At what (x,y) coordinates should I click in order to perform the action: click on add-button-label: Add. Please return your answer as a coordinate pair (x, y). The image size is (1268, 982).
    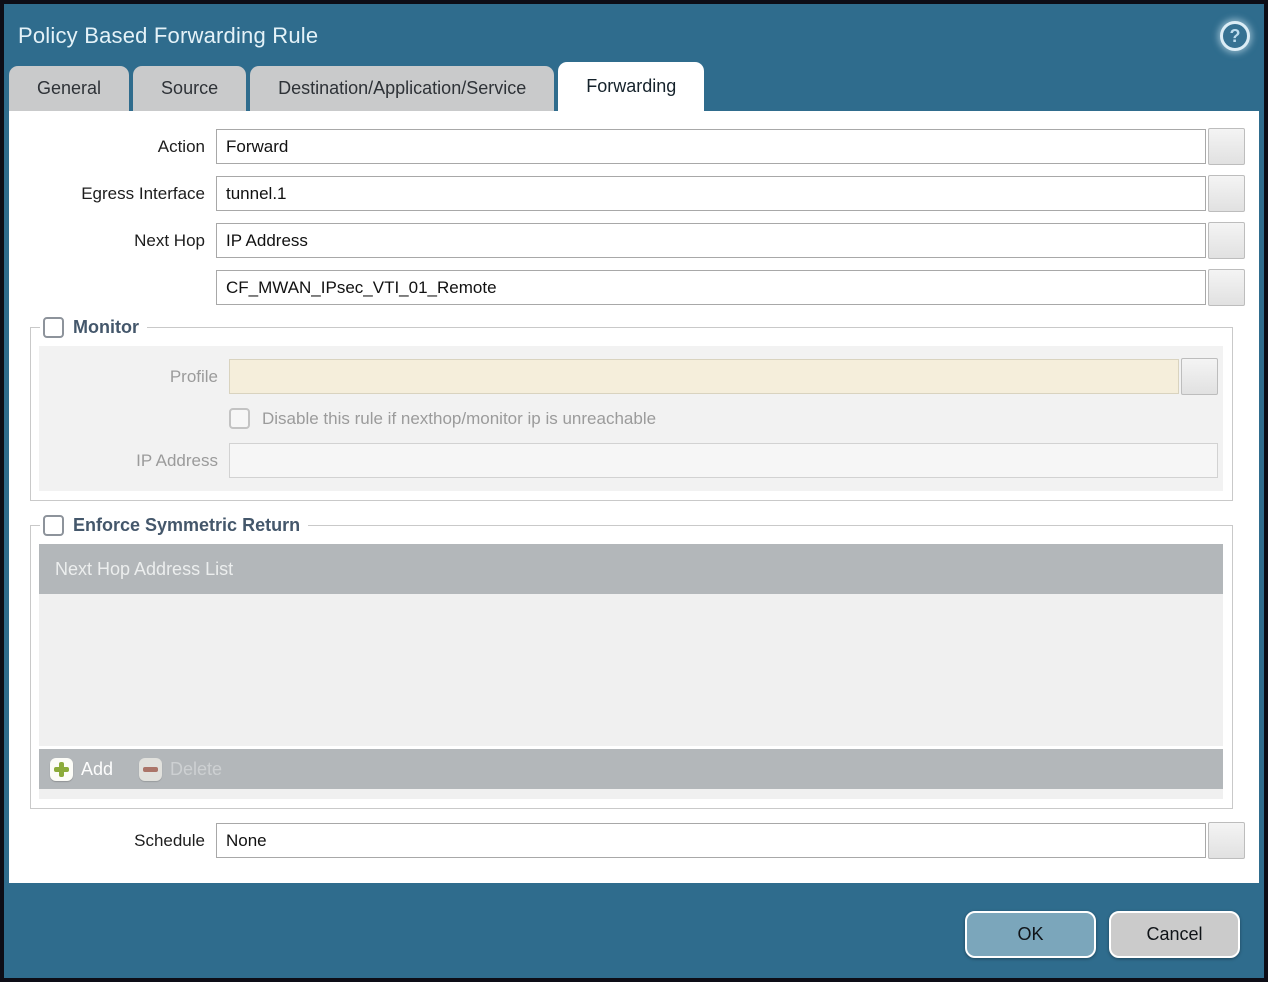
    Looking at the image, I should click on (97, 768).